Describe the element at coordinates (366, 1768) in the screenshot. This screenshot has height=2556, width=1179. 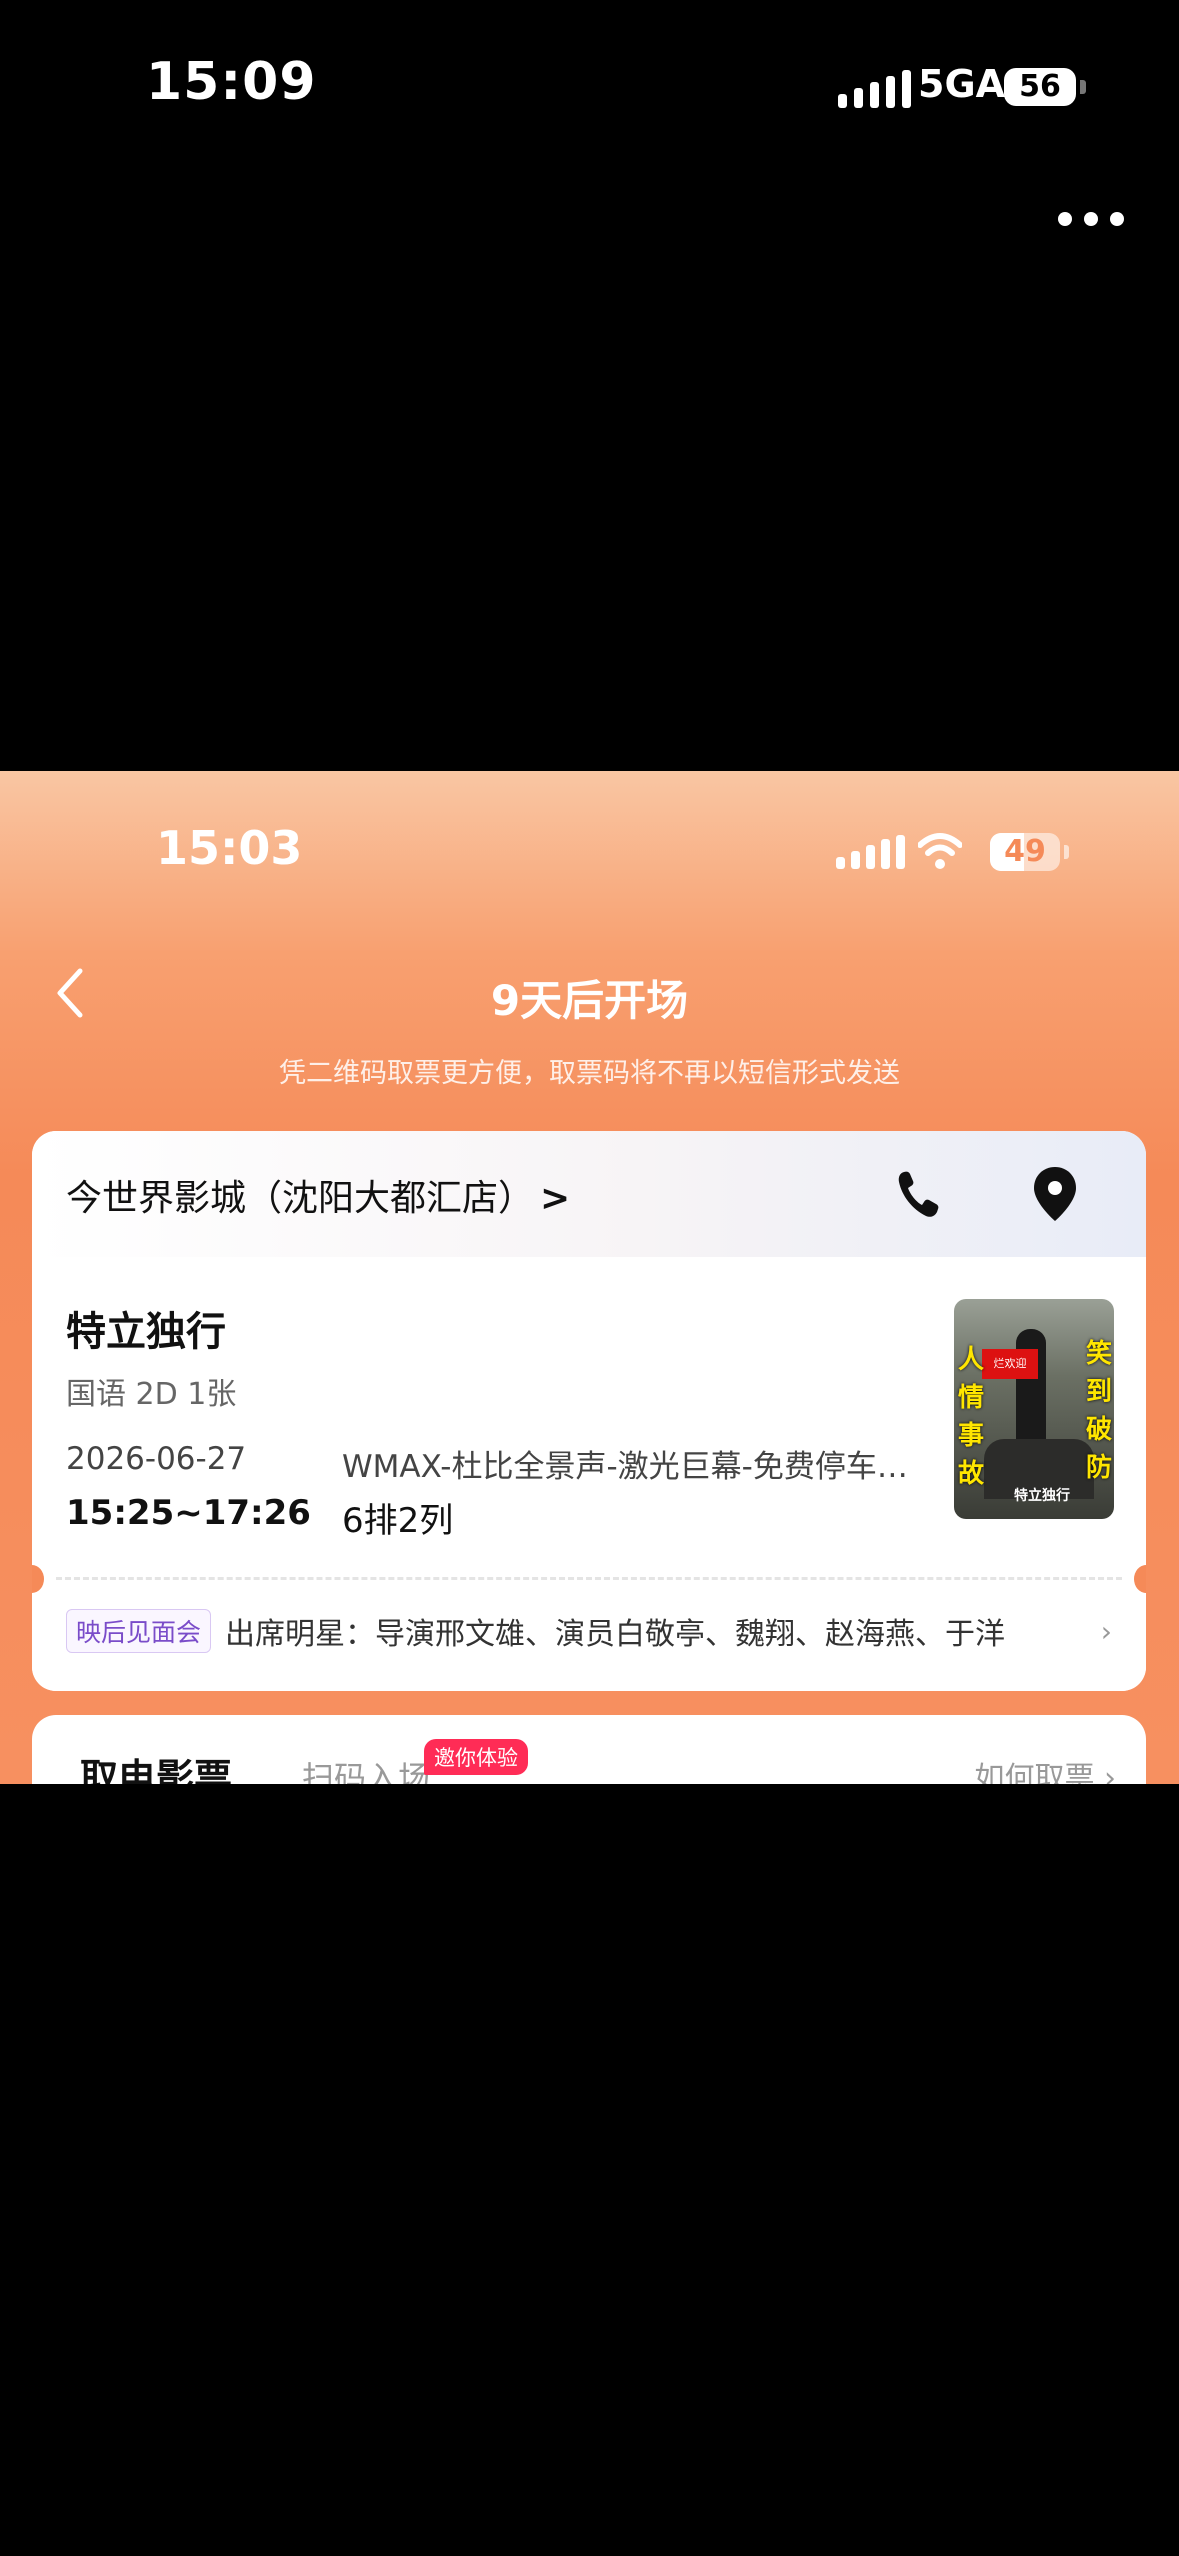
I see `scan-entry-label: 扫码入场` at that location.